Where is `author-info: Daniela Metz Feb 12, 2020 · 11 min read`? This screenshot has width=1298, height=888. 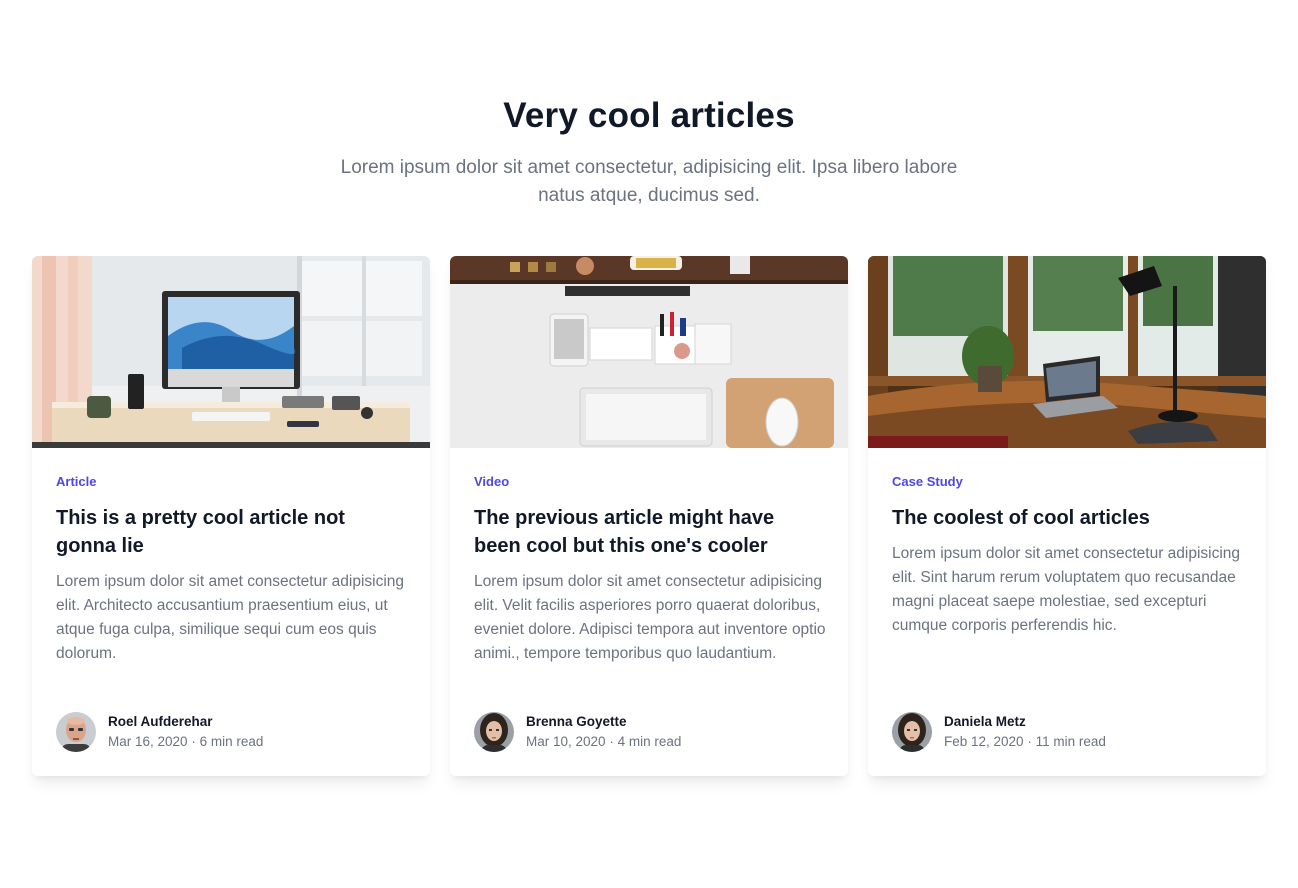
author-info: Daniela Metz Feb 12, 2020 · 11 min read is located at coordinates (1068, 732).